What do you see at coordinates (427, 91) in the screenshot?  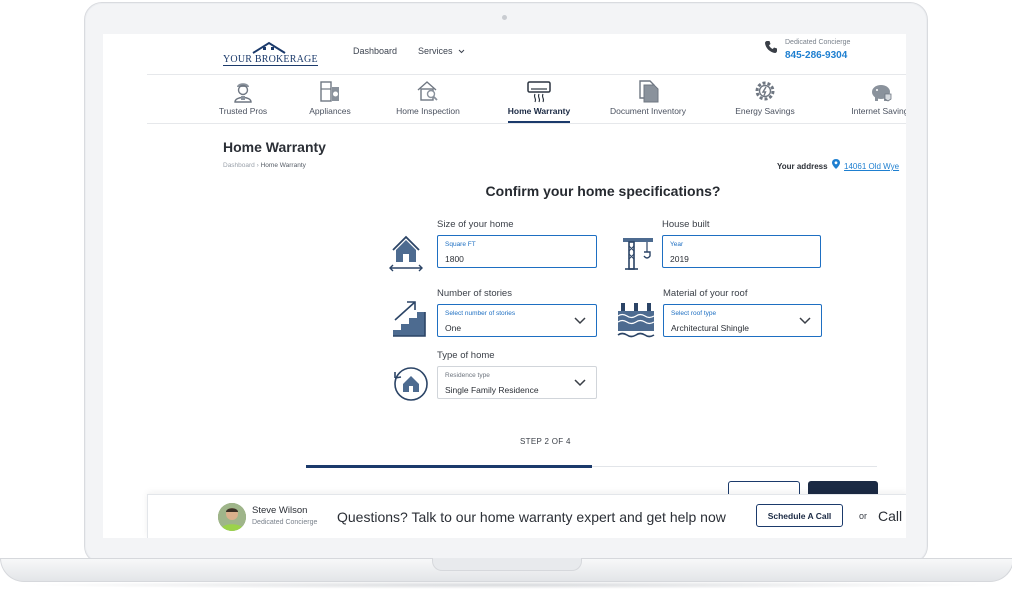 I see `home-inspection-icon` at bounding box center [427, 91].